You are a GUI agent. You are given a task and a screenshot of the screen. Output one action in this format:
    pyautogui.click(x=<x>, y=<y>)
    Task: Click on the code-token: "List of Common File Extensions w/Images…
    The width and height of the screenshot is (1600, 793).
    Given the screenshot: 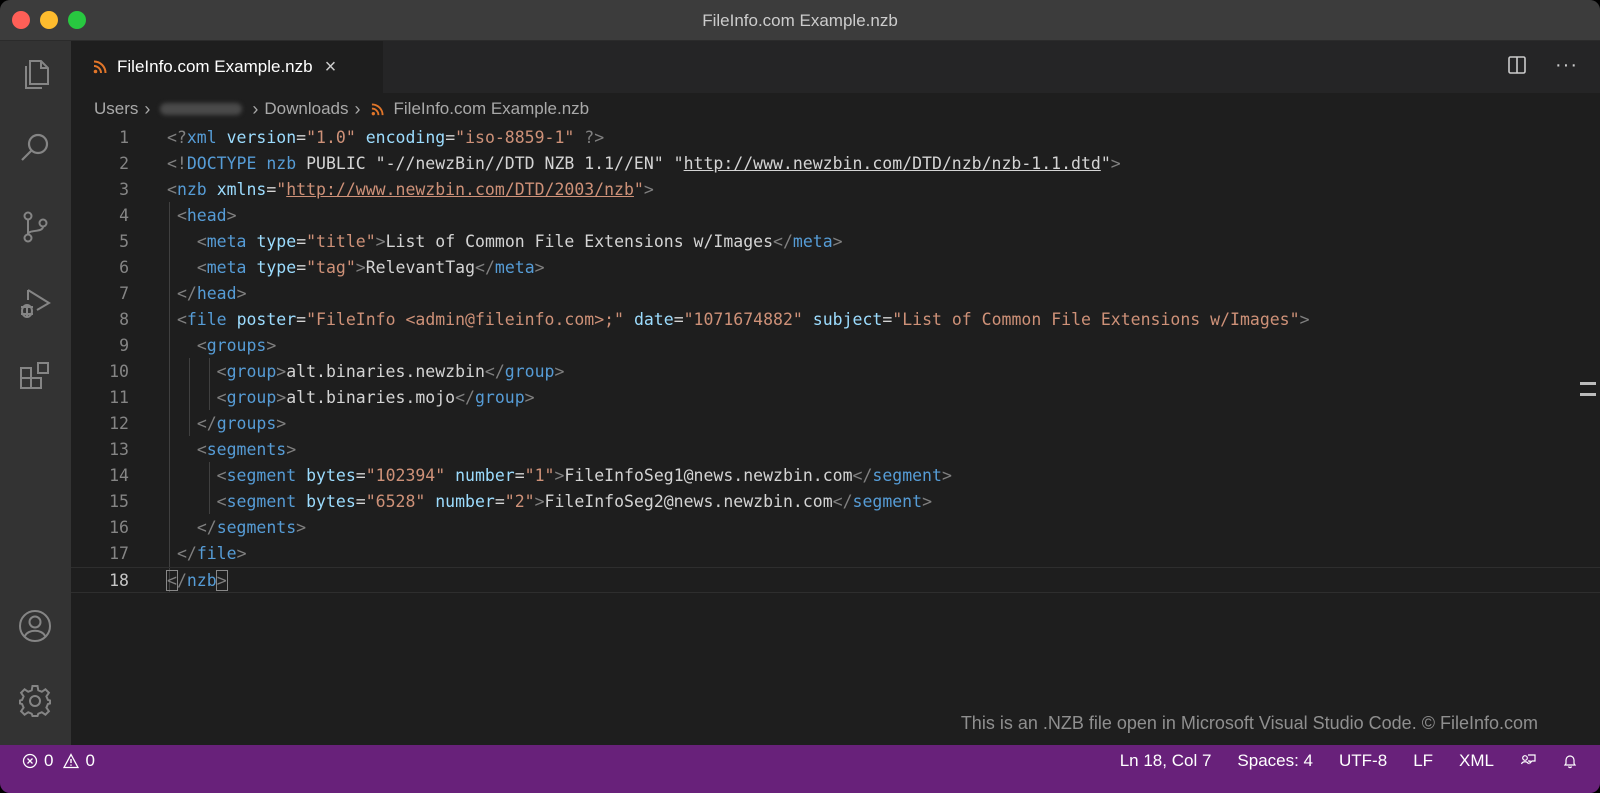 What is the action you would take?
    pyautogui.click(x=1096, y=319)
    